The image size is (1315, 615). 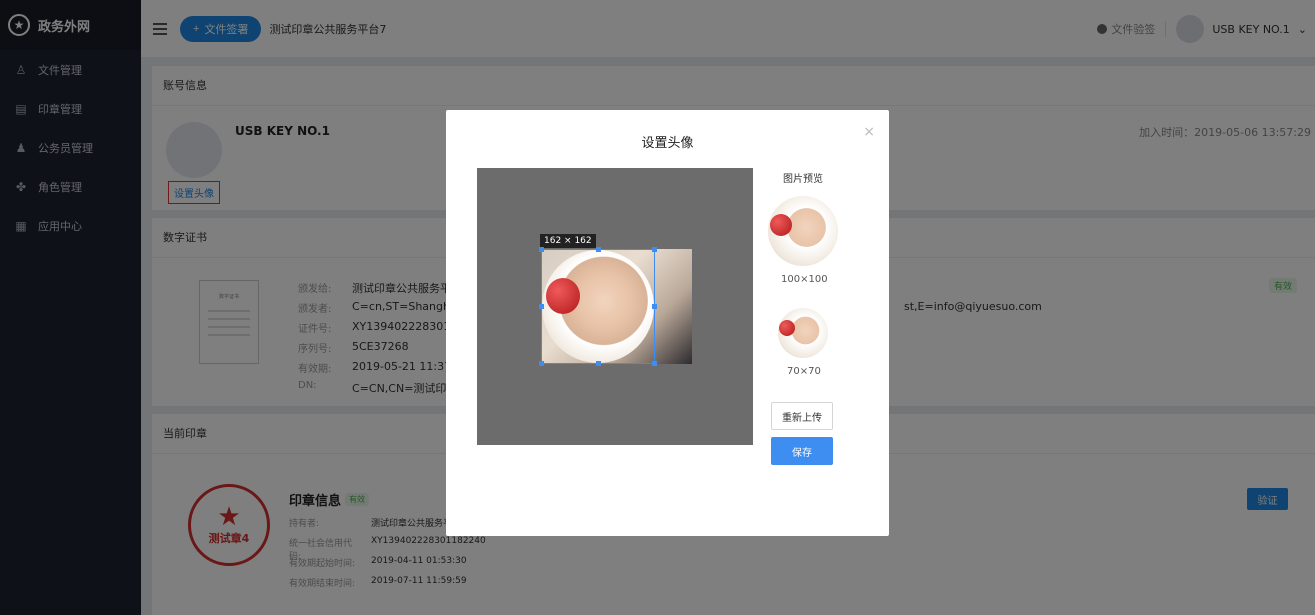 I want to click on modal-title: 设置头像, so click(x=667, y=143).